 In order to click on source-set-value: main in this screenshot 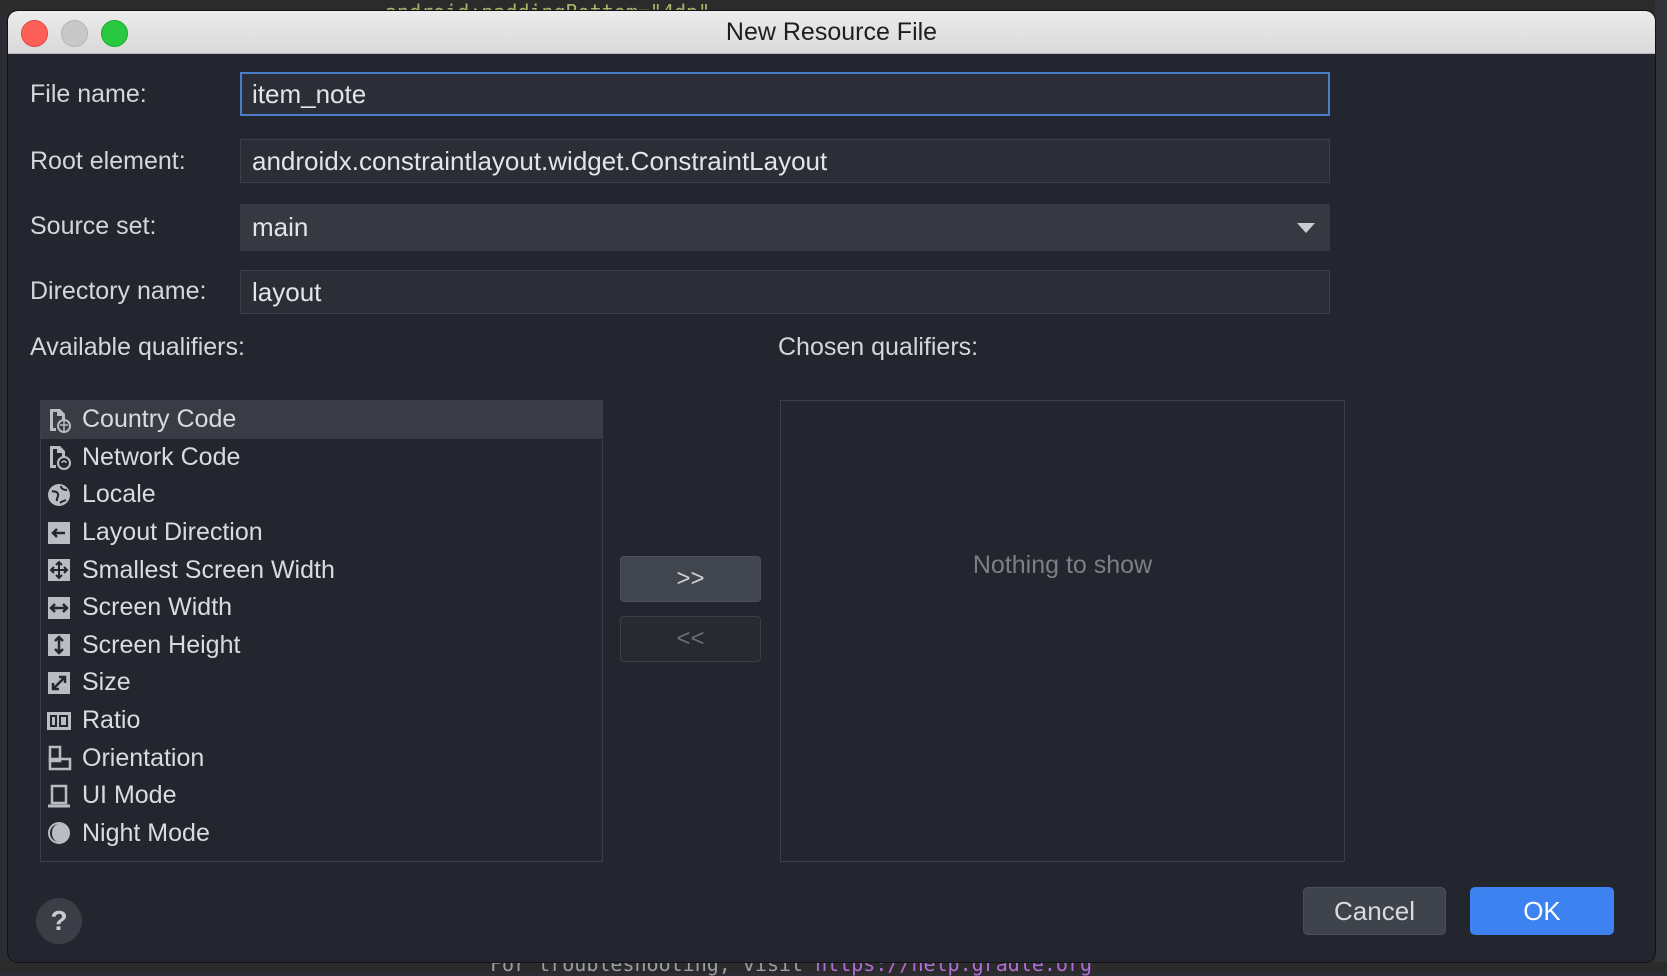, I will do `click(280, 227)`.